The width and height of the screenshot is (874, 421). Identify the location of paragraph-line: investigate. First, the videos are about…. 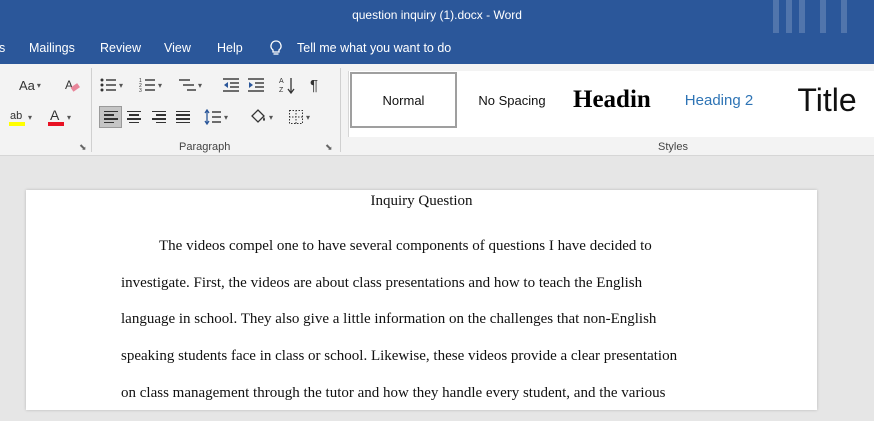
(382, 282).